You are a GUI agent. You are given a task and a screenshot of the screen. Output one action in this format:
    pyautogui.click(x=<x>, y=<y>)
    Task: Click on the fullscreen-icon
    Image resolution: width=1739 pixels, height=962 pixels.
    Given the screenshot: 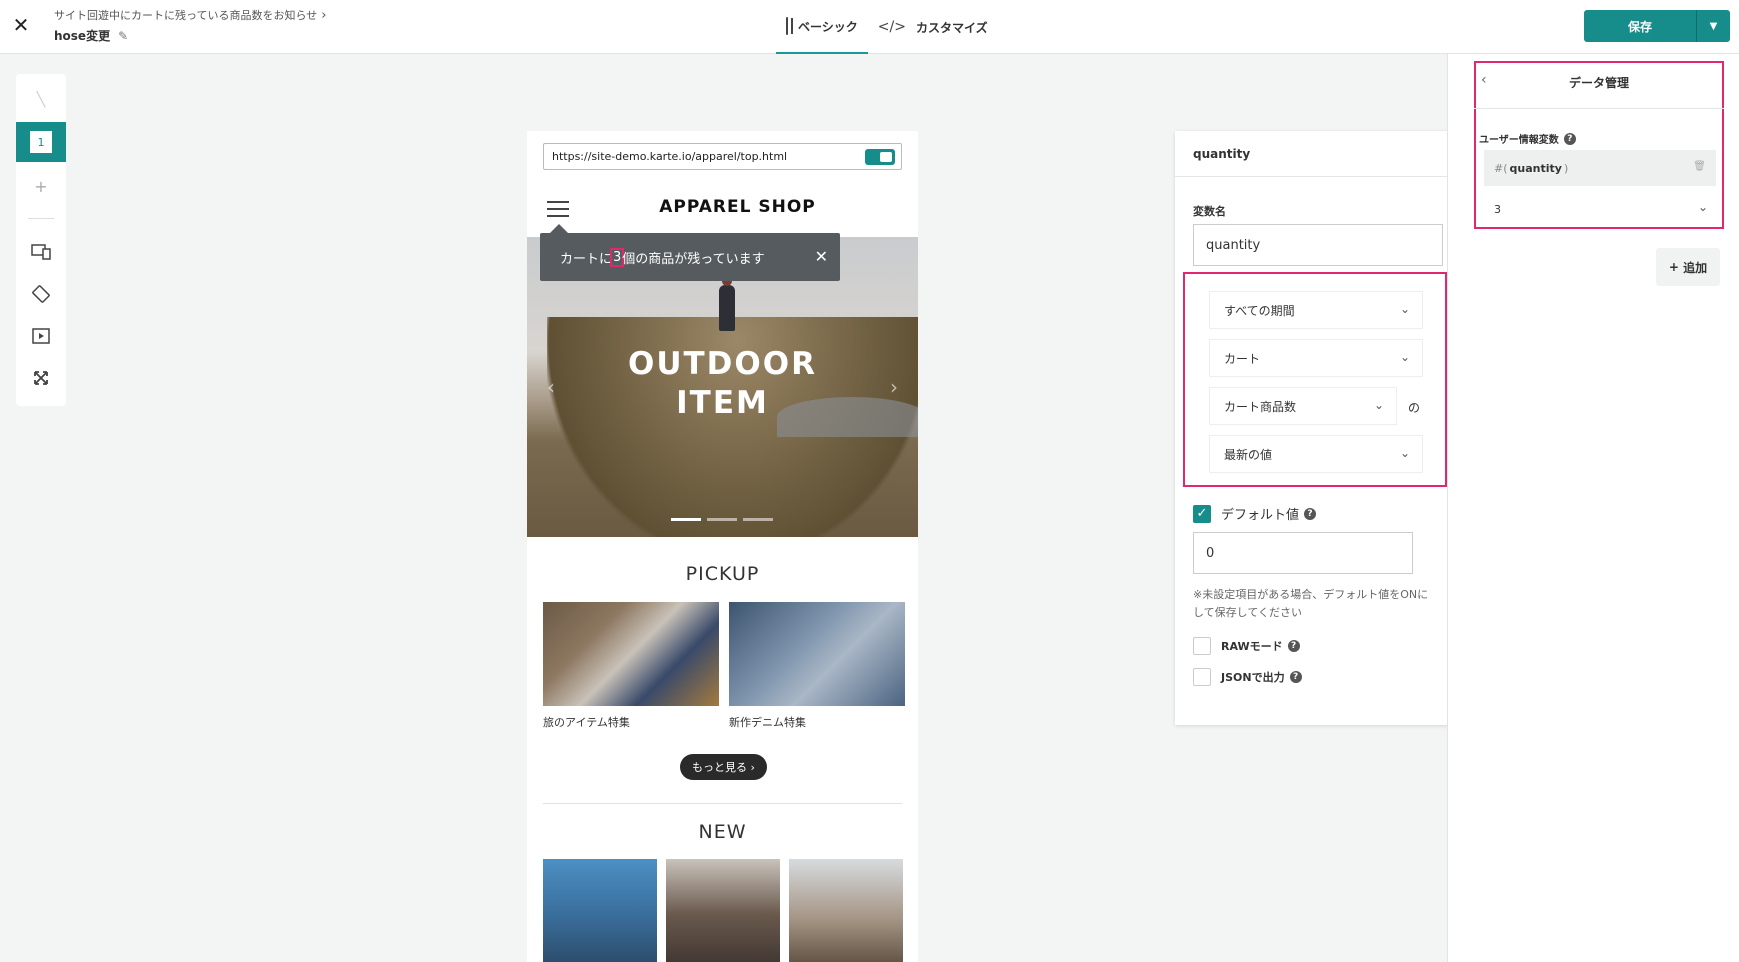 What is the action you would take?
    pyautogui.click(x=41, y=378)
    